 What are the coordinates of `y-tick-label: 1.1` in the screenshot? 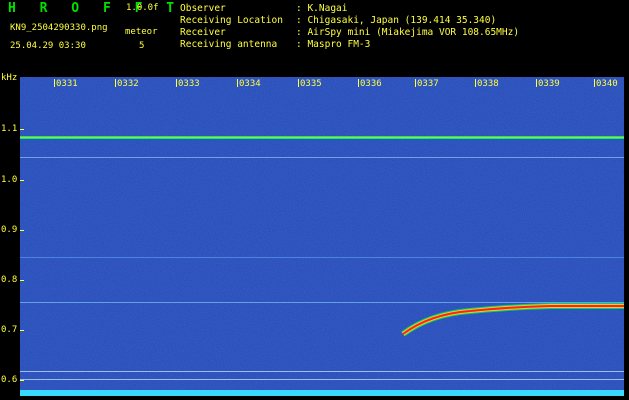 It's located at (9, 129).